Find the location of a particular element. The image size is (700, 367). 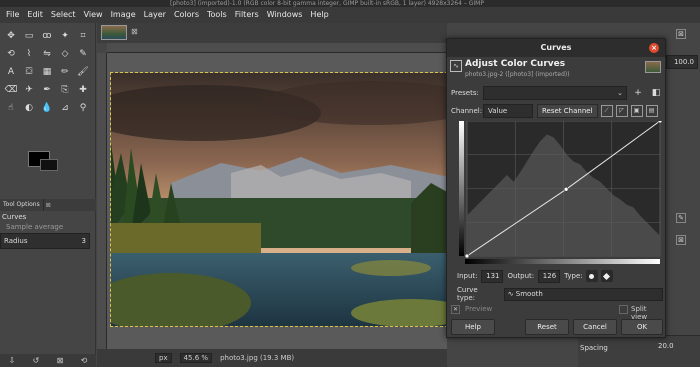

output-field: 126 is located at coordinates (549, 276).